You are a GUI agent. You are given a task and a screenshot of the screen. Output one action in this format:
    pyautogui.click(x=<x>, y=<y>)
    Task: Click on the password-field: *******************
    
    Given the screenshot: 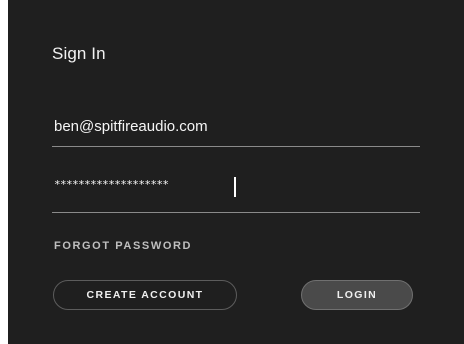 What is the action you would take?
    pyautogui.click(x=236, y=195)
    